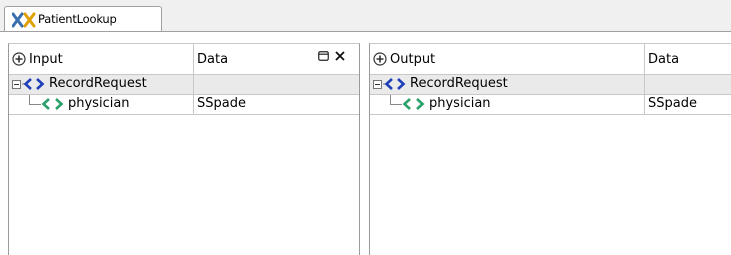 Image resolution: width=731 pixels, height=255 pixels. What do you see at coordinates (101, 59) in the screenshot?
I see `input-name-column-header: Input` at bounding box center [101, 59].